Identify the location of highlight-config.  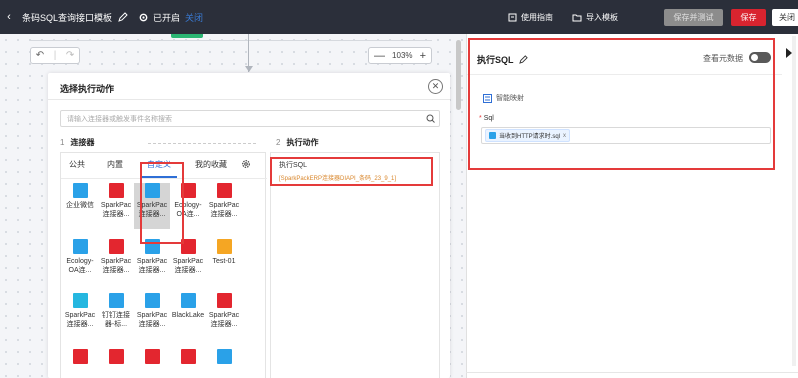
(621, 104).